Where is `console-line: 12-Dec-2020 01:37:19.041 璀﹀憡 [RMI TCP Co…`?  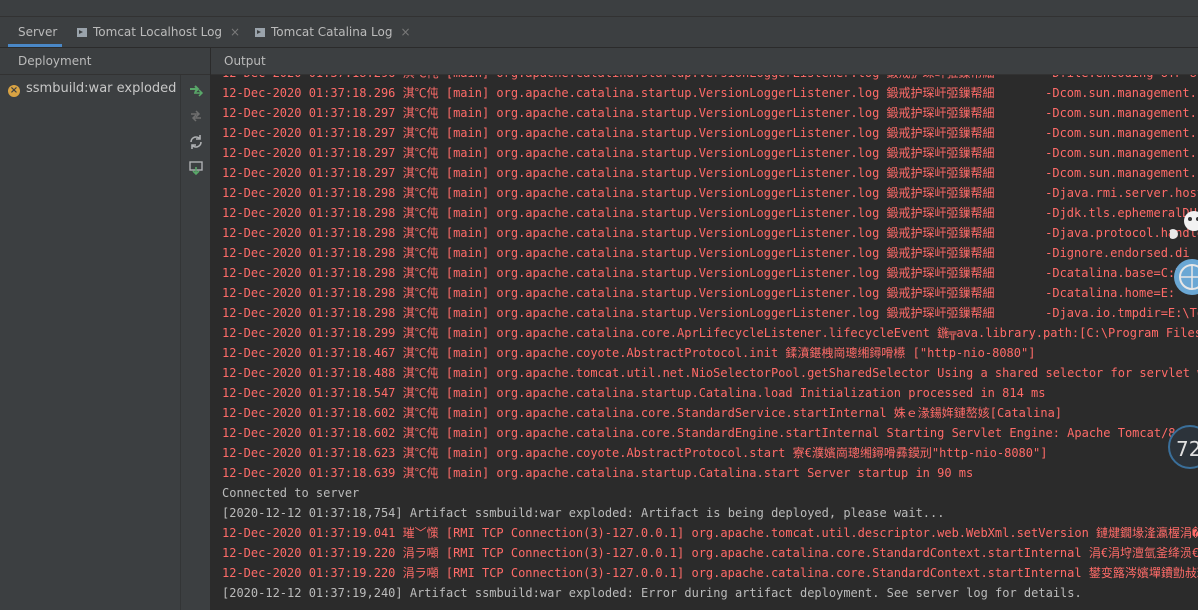 console-line: 12-Dec-2020 01:37:19.041 璀﹀憡 [RMI TCP Co… is located at coordinates (710, 533).